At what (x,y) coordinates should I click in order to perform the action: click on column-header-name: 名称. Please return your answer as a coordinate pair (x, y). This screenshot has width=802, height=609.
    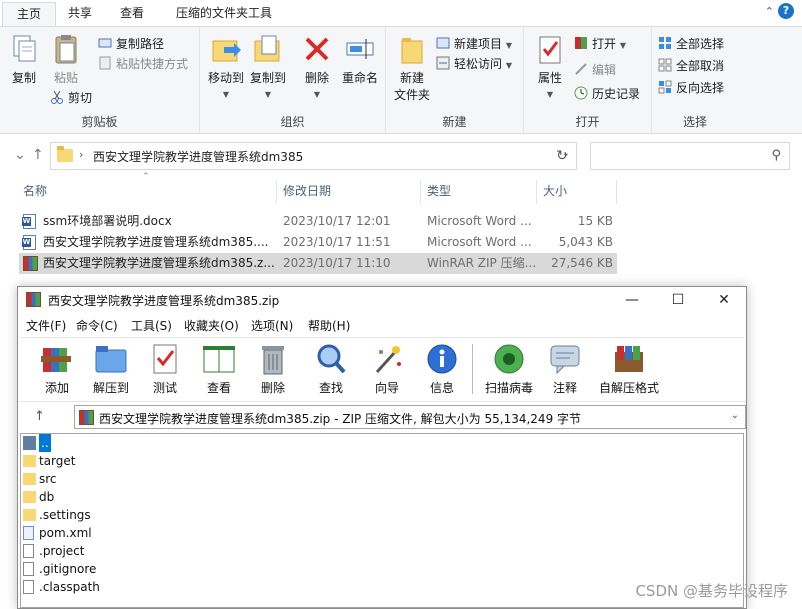
    Looking at the image, I should click on (148, 192).